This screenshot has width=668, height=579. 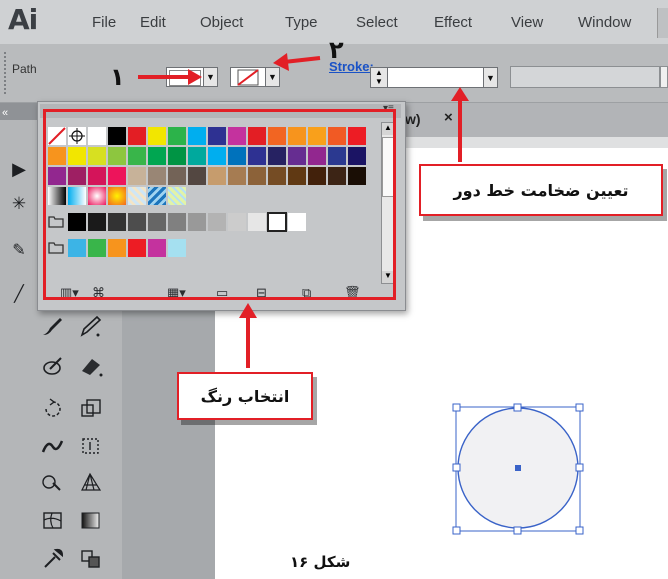 I want to click on color-select-callout: انتخاب رنگ, so click(x=245, y=396).